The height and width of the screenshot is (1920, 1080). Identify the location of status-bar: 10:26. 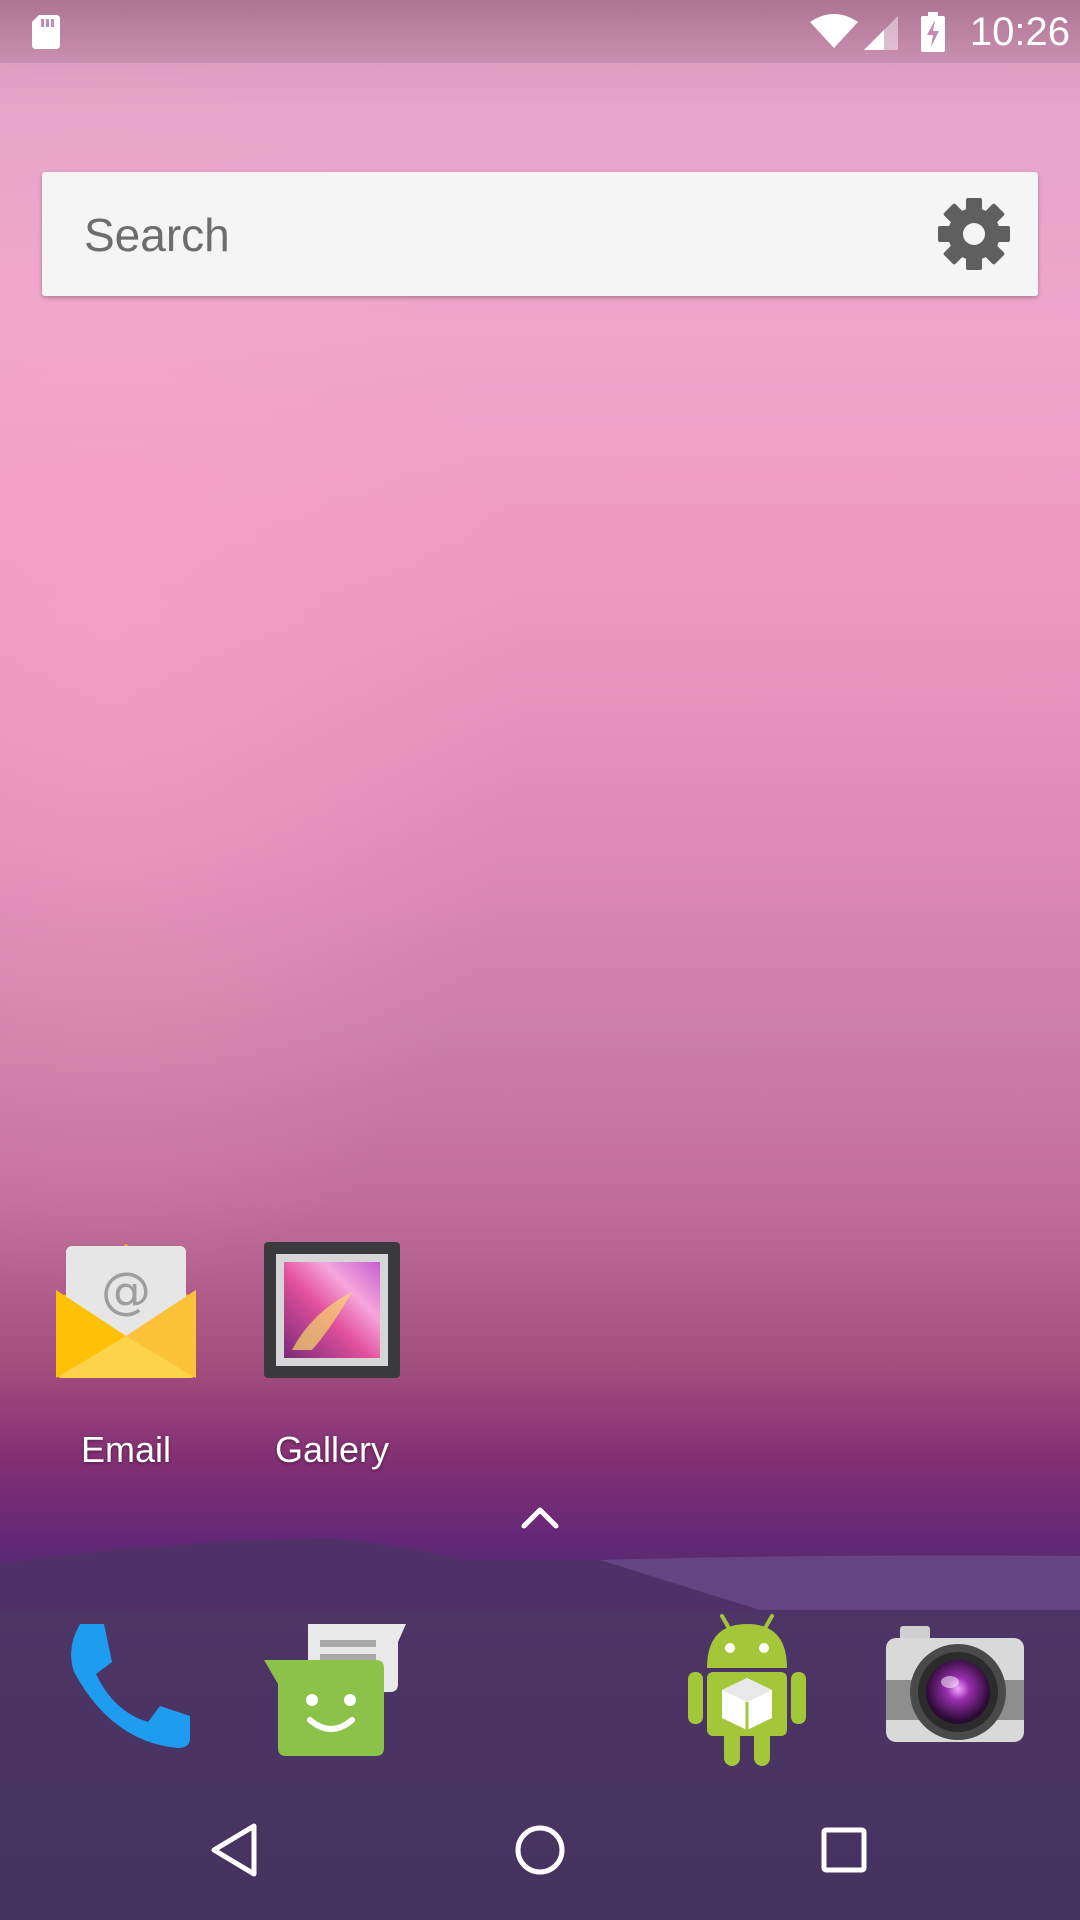
(540, 31).